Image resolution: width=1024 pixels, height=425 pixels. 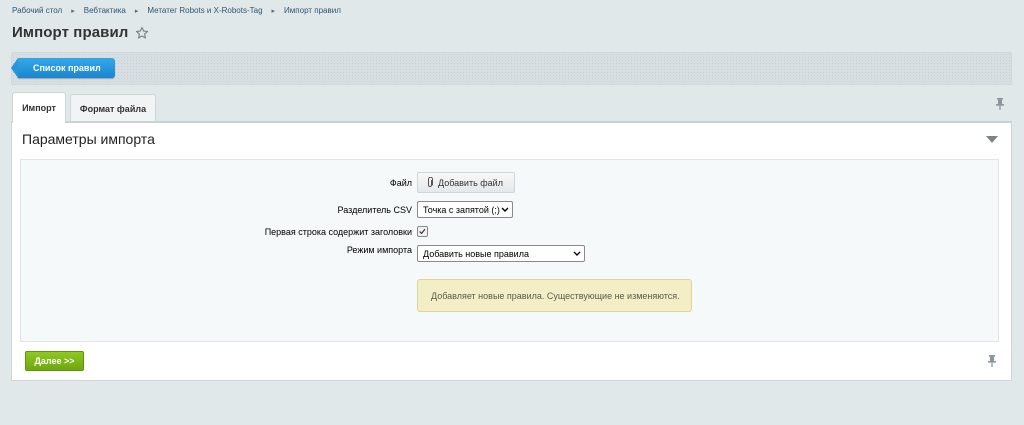 What do you see at coordinates (54, 361) in the screenshot?
I see `next-button: Далее >>` at bounding box center [54, 361].